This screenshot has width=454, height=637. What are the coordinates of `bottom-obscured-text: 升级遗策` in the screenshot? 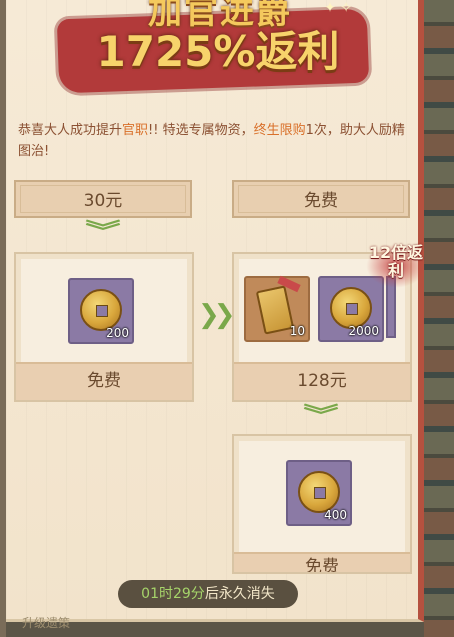 It's located at (46, 623).